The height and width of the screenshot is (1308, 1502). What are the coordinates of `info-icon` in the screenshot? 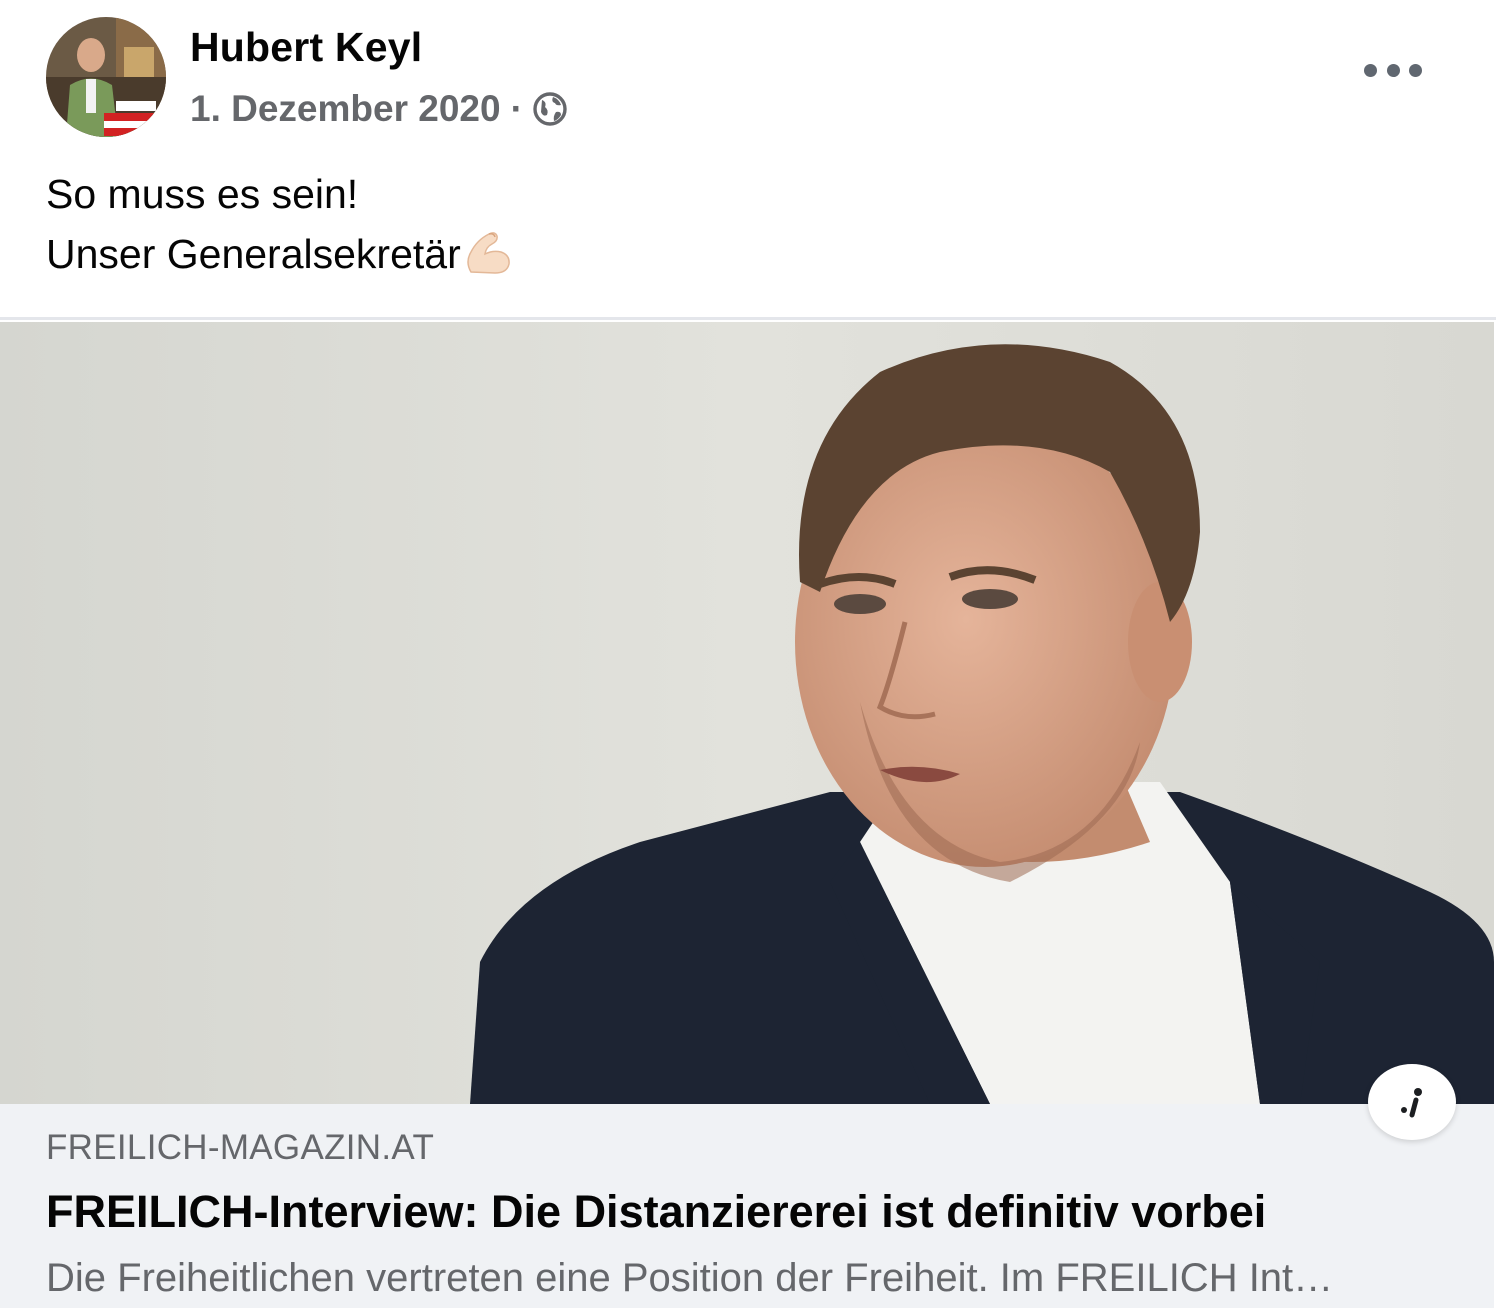 It's located at (1412, 1102).